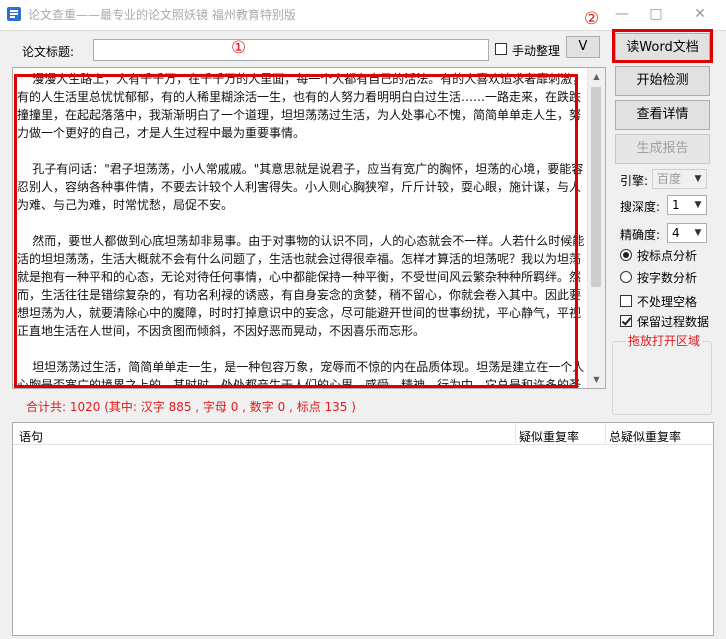 The image size is (726, 639). Describe the element at coordinates (14, 14) in the screenshot. I see `app-icon` at that location.